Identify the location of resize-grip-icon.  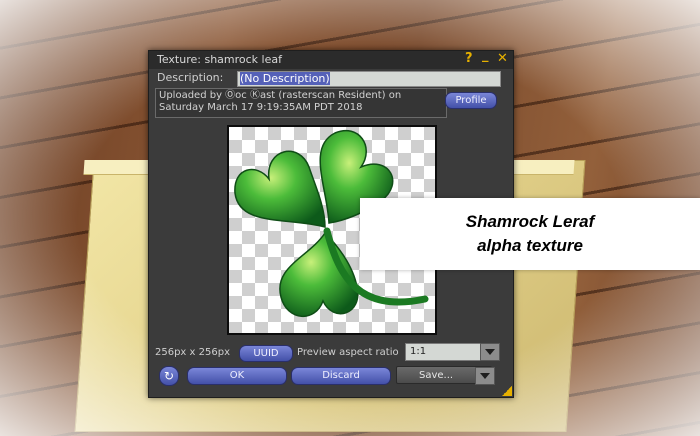
(507, 391).